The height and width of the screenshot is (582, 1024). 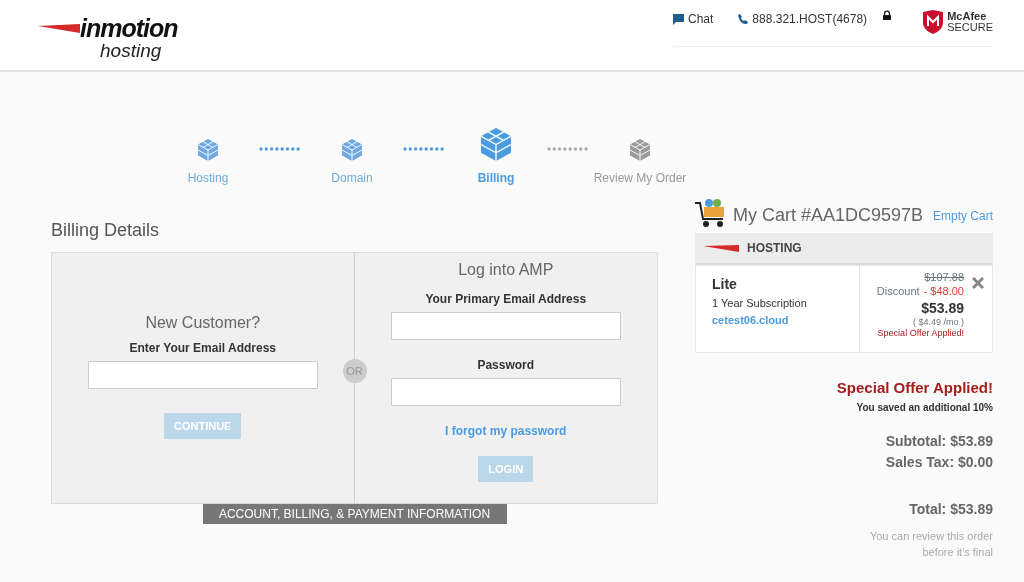 I want to click on logo-text: inmotion, so click(x=129, y=28).